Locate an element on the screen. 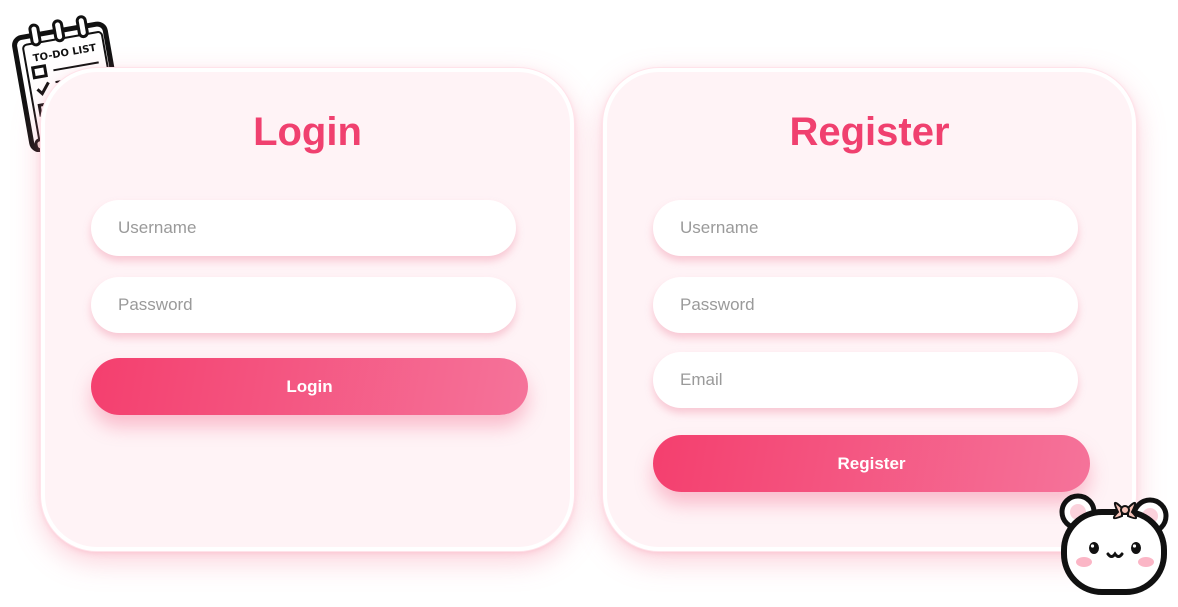 This screenshot has width=1178, height=607. register-button: Register is located at coordinates (871, 463).